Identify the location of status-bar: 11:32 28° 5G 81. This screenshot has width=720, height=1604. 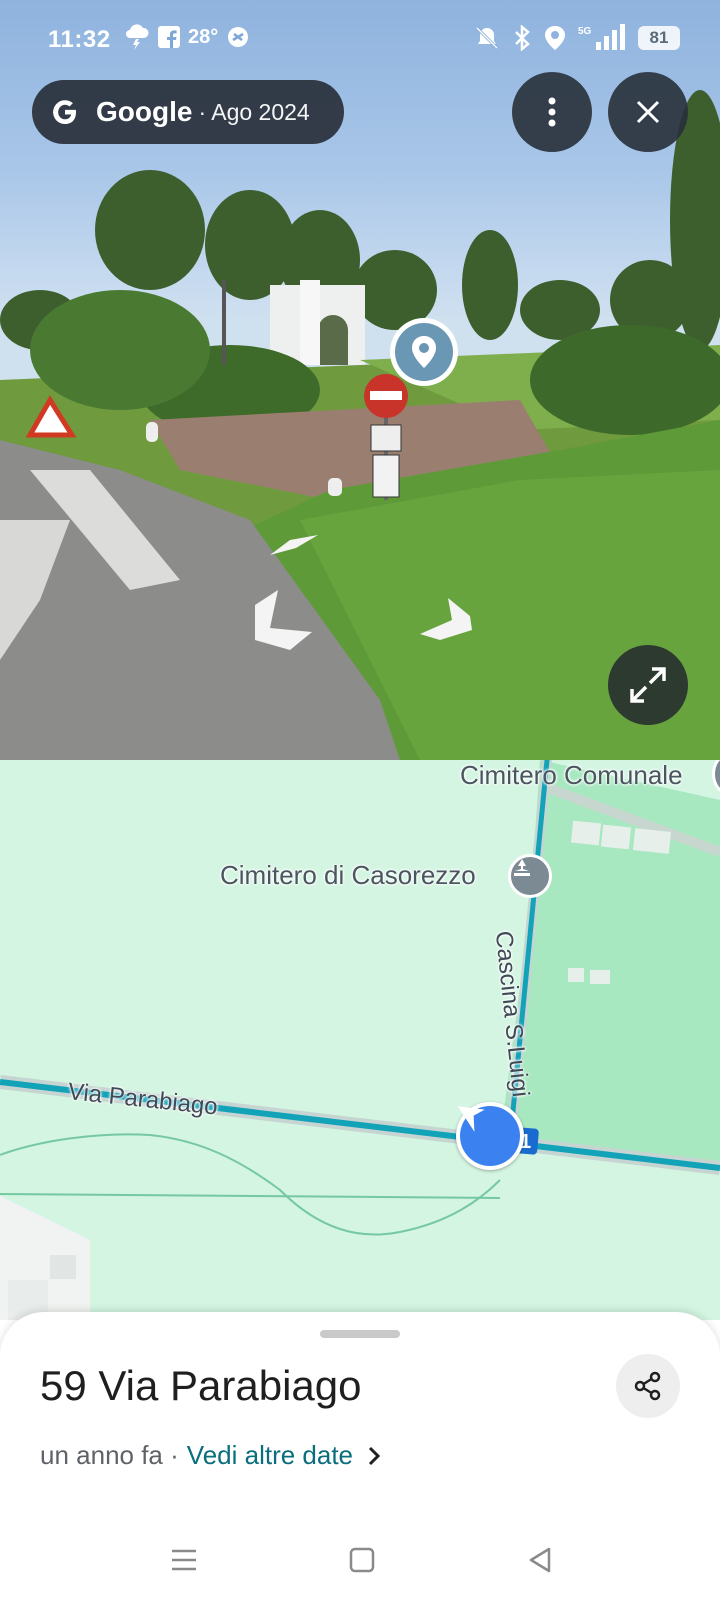
(360, 40).